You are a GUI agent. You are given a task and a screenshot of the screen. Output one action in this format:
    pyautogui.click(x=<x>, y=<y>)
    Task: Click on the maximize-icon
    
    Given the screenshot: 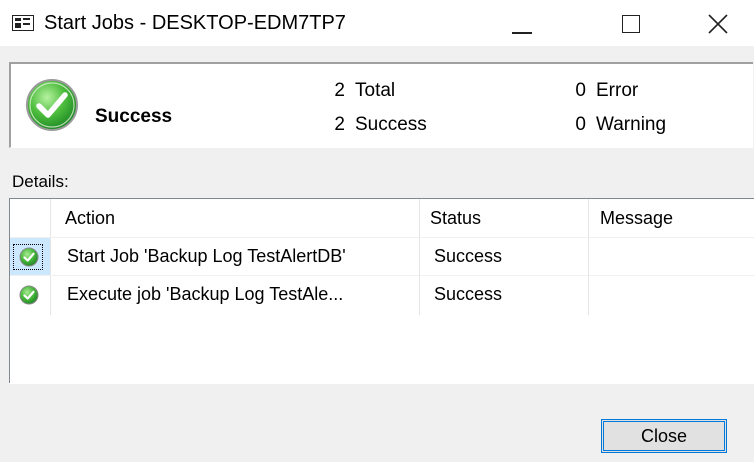 What is the action you would take?
    pyautogui.click(x=631, y=24)
    